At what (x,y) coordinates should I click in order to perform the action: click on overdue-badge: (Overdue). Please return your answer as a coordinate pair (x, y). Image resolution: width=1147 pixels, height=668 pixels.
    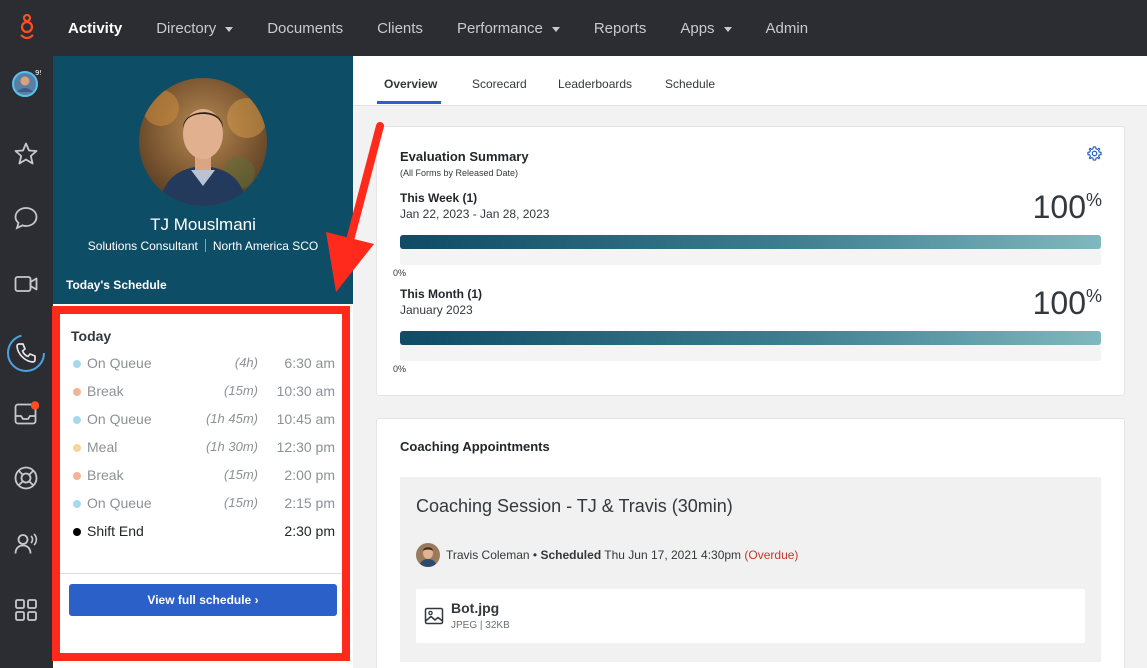
    Looking at the image, I should click on (771, 555).